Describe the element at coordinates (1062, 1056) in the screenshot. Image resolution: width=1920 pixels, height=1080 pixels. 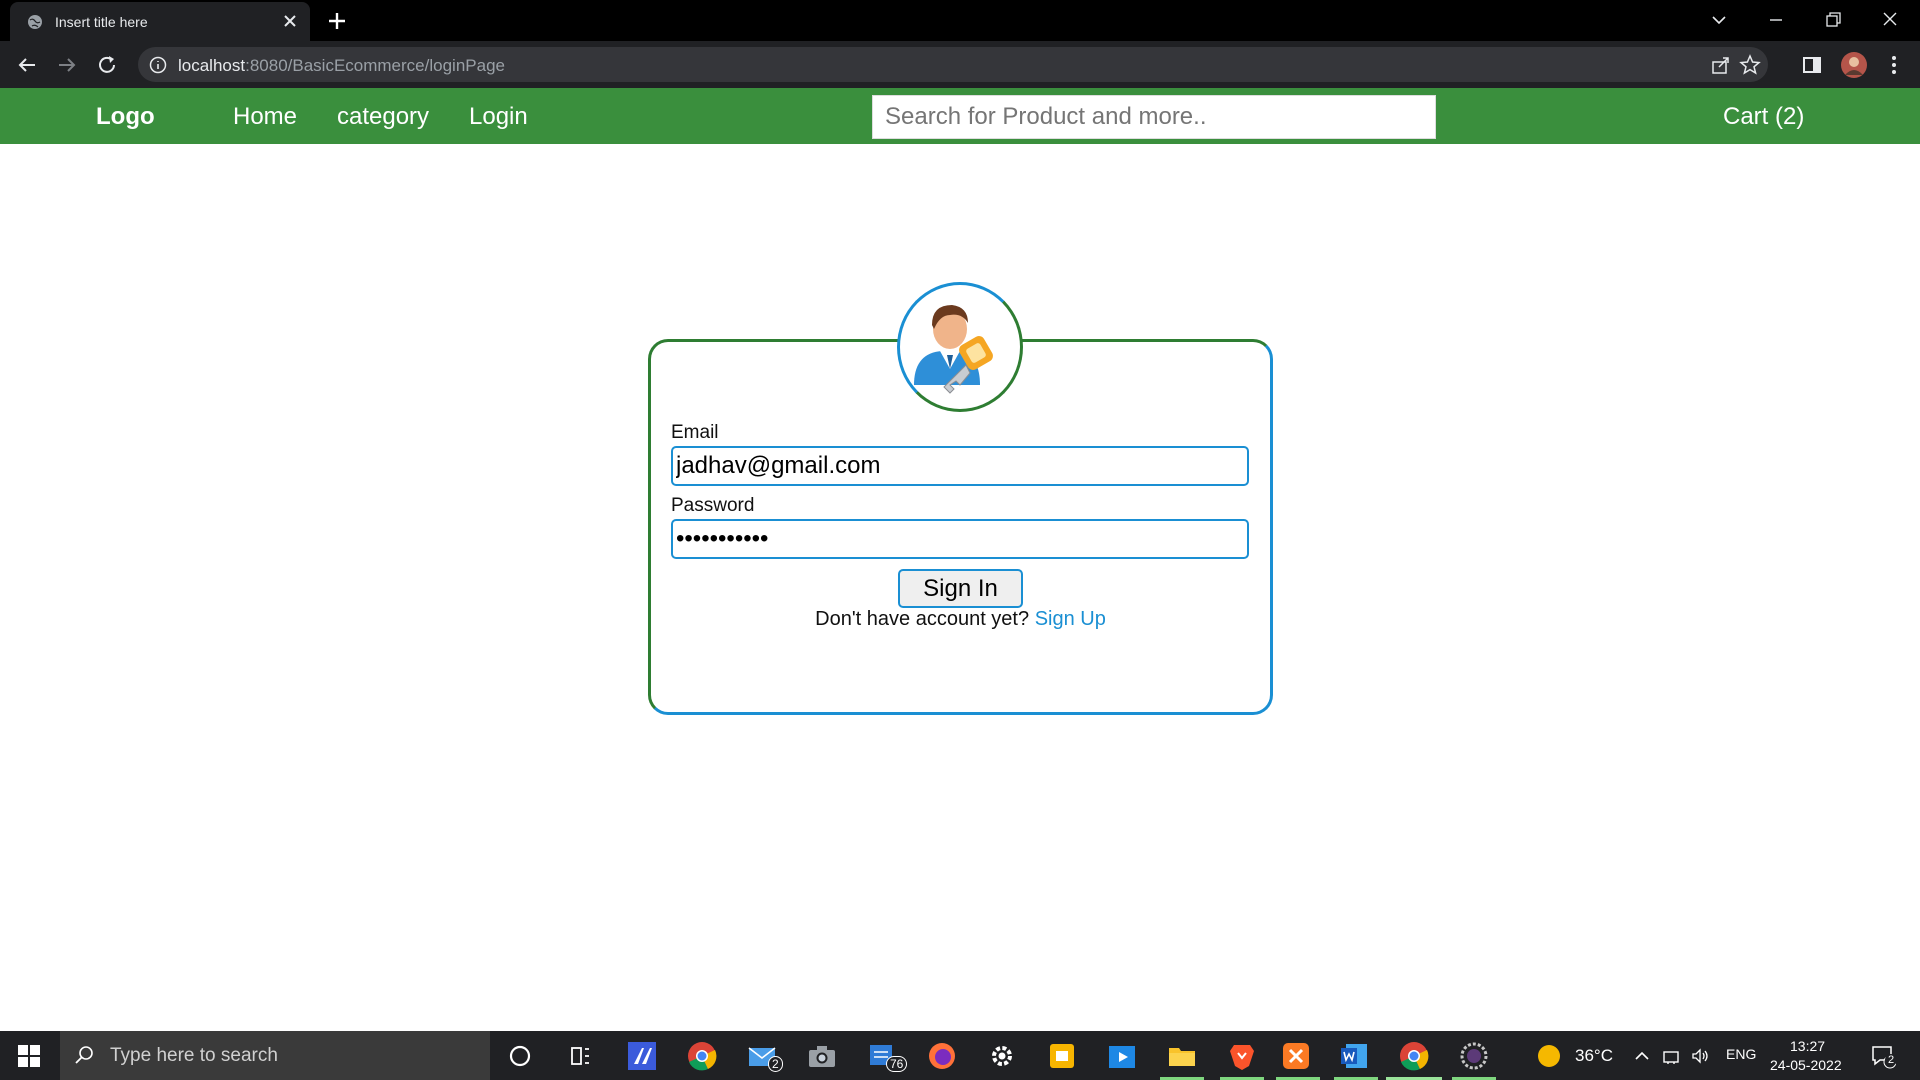
I see `sticky-notes-app-icon` at that location.